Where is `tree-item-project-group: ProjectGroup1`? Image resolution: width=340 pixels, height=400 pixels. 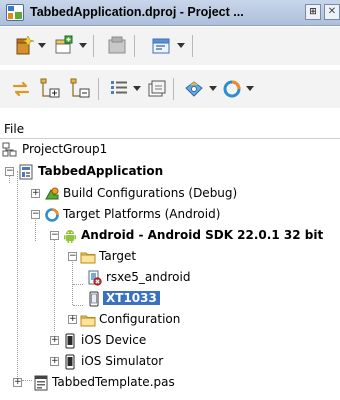 tree-item-project-group: ProjectGroup1 is located at coordinates (170, 150).